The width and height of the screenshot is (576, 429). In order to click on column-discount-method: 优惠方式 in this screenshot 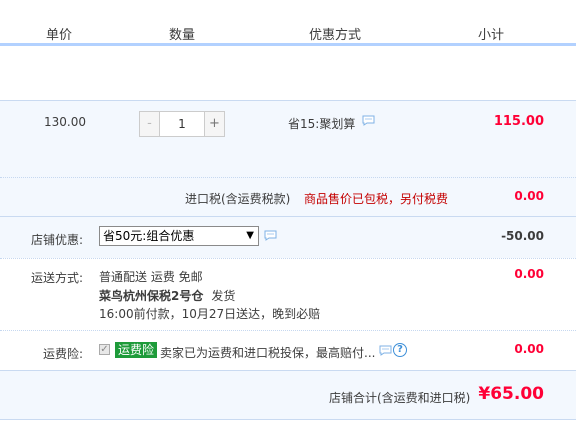, I will do `click(335, 35)`.